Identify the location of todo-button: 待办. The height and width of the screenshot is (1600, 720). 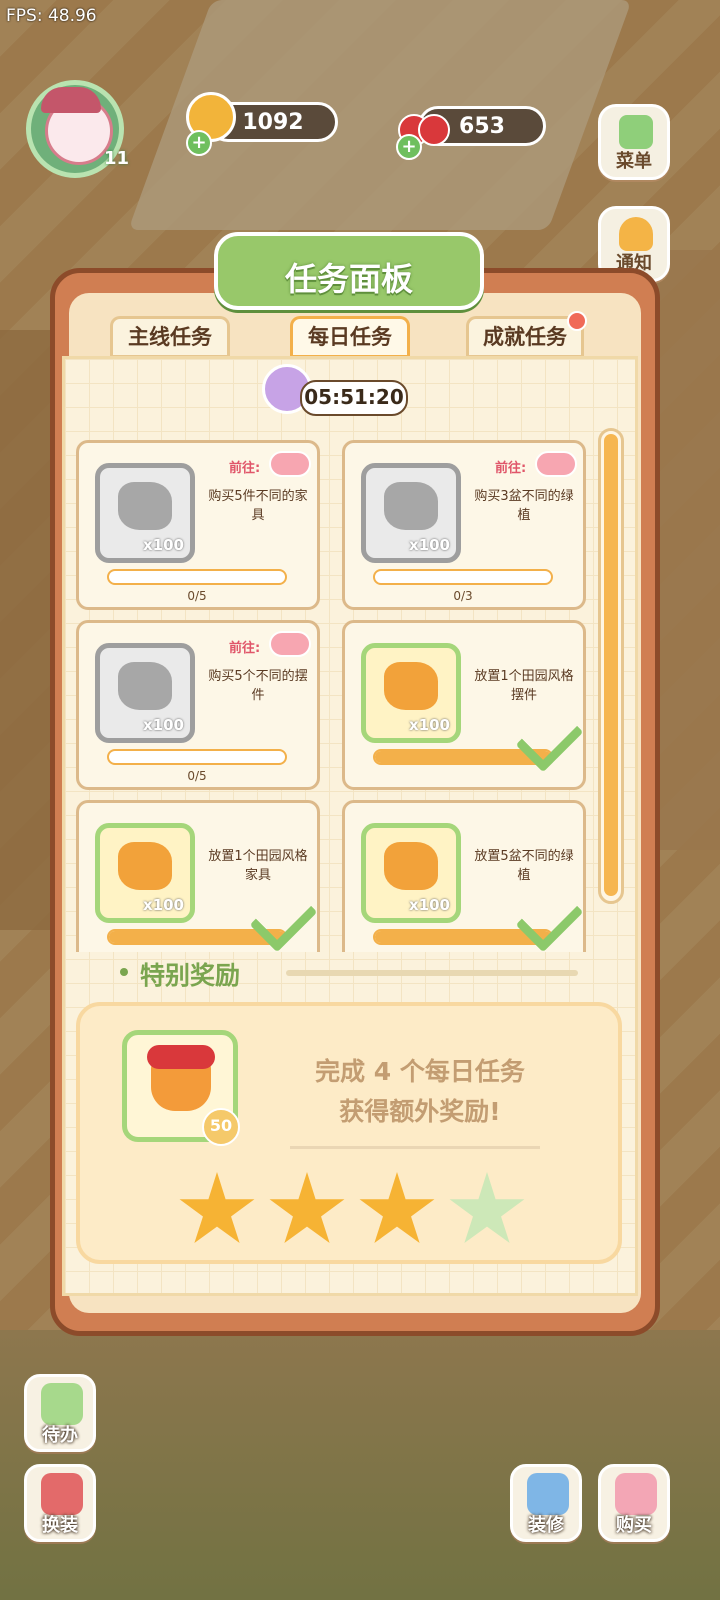
(60, 1413).